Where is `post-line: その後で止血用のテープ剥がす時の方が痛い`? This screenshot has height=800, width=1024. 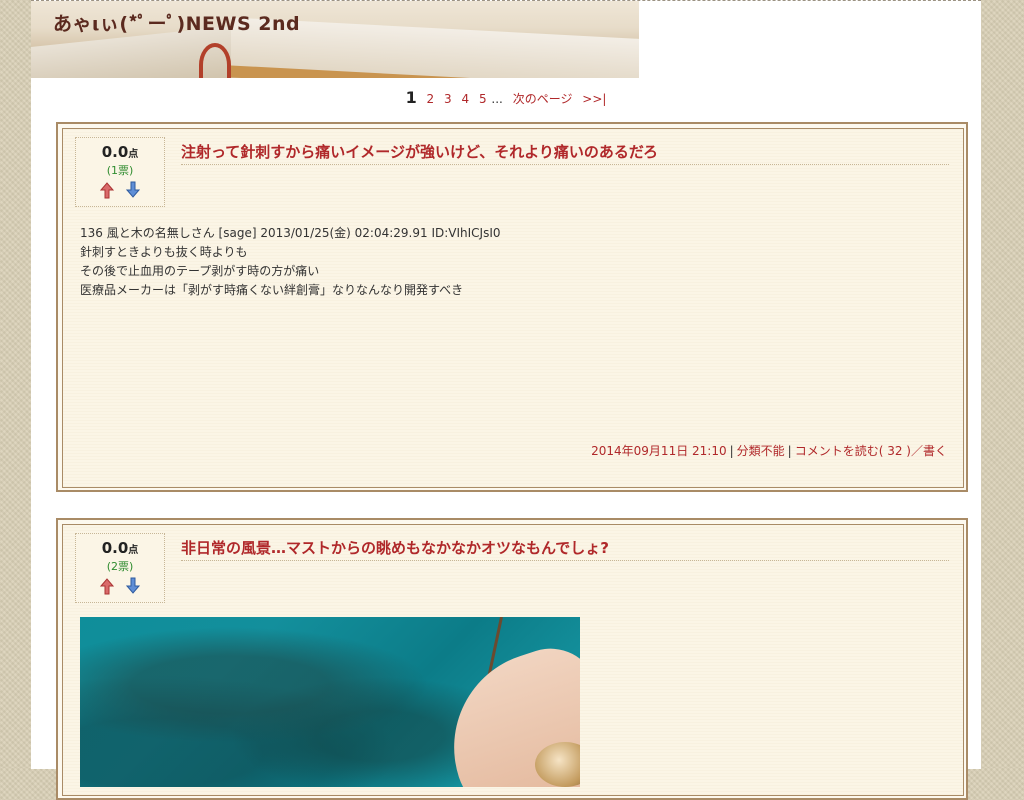 post-line: その後で止血用のテープ剥がす時の方が痛い is located at coordinates (200, 271).